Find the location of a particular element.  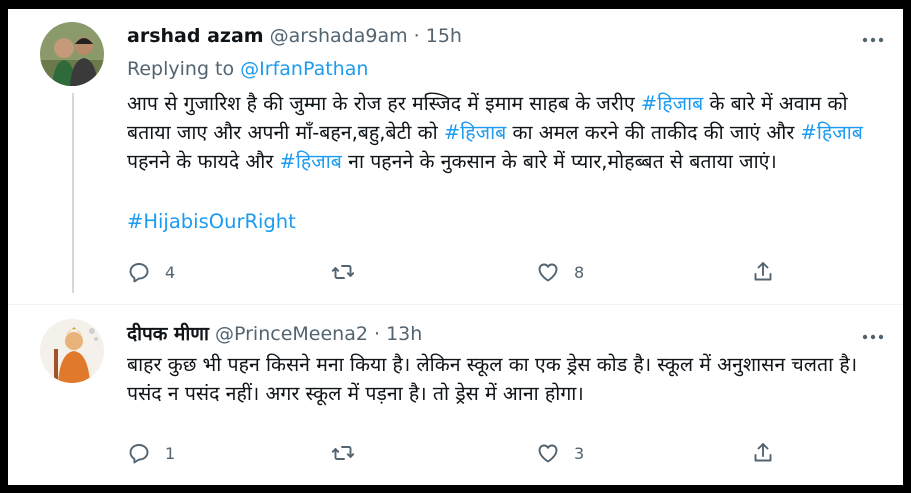

avatar-deepak is located at coordinates (72, 351).